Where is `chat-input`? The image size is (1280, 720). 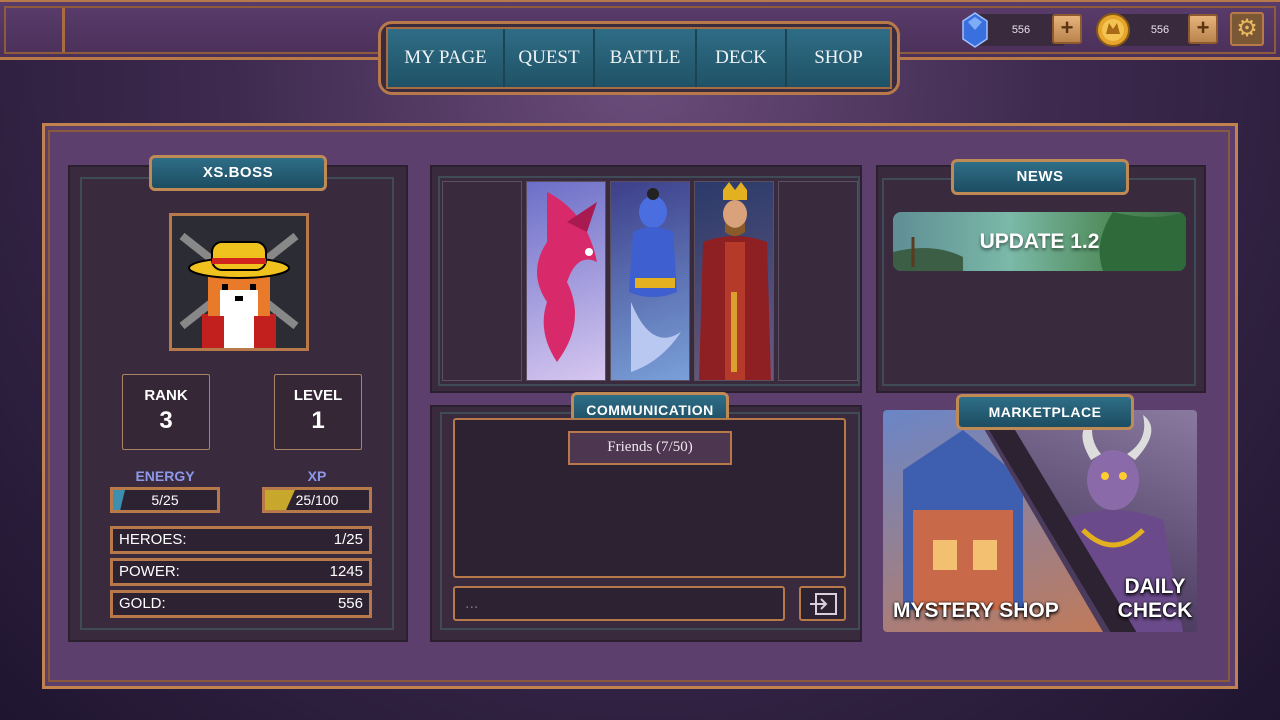
chat-input is located at coordinates (619, 603).